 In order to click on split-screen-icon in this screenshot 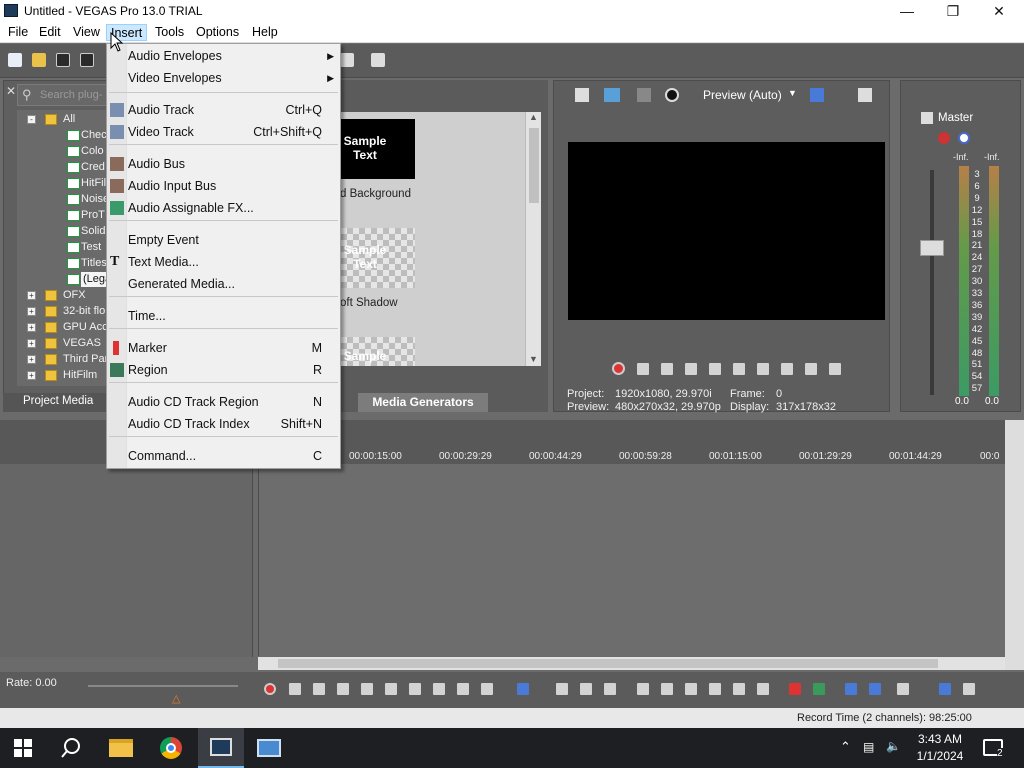, I will do `click(644, 95)`.